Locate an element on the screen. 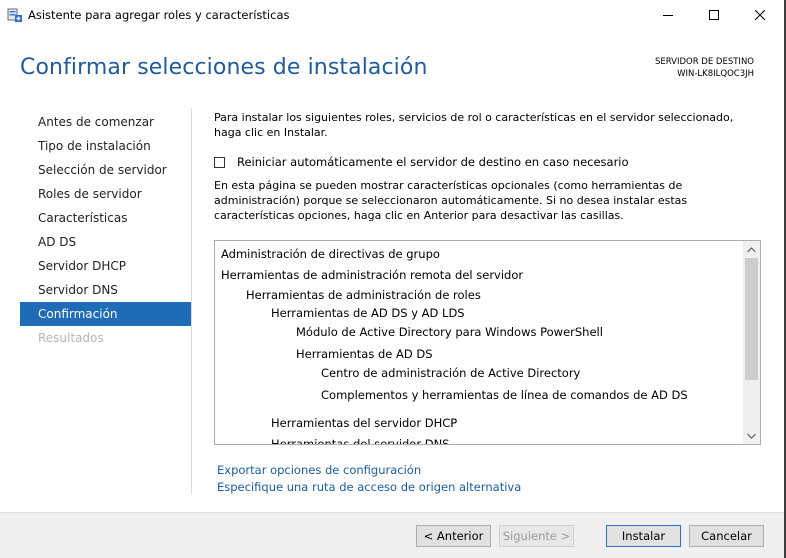  tree-item: Herramientas de AD DS is located at coordinates (364, 354).